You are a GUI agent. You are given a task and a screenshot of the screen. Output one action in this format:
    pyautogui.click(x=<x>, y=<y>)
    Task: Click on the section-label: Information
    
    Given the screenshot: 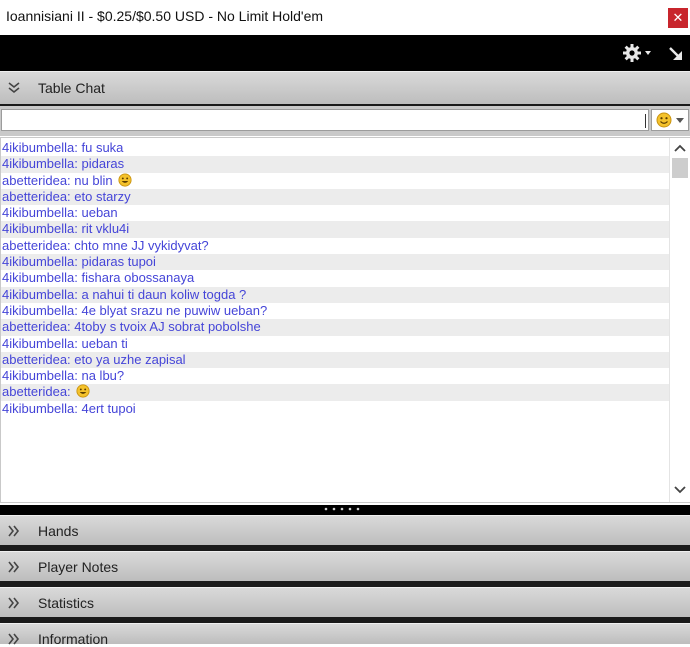 What is the action you would take?
    pyautogui.click(x=73, y=639)
    